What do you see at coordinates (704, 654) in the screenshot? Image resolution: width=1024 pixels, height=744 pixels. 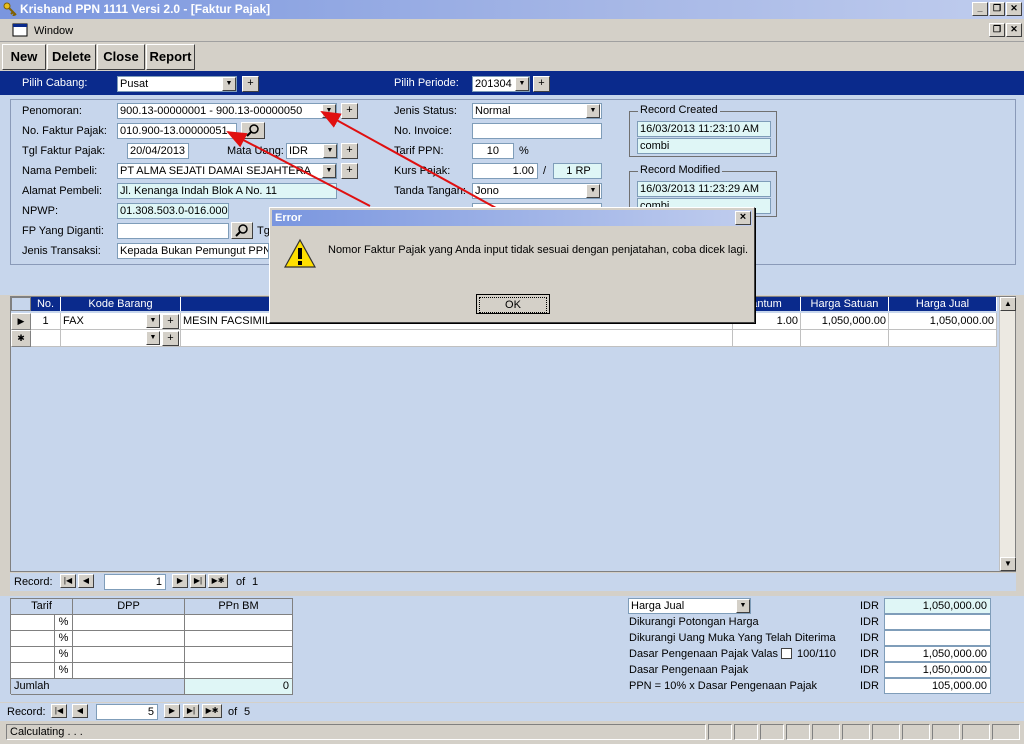 I see `dpp-valas-label: Dasar Pengenaan Pajak Valas` at bounding box center [704, 654].